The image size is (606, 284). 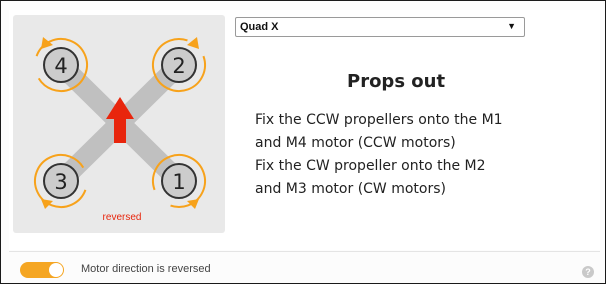 I want to click on chevron-down-icon: ▼, so click(x=511, y=26).